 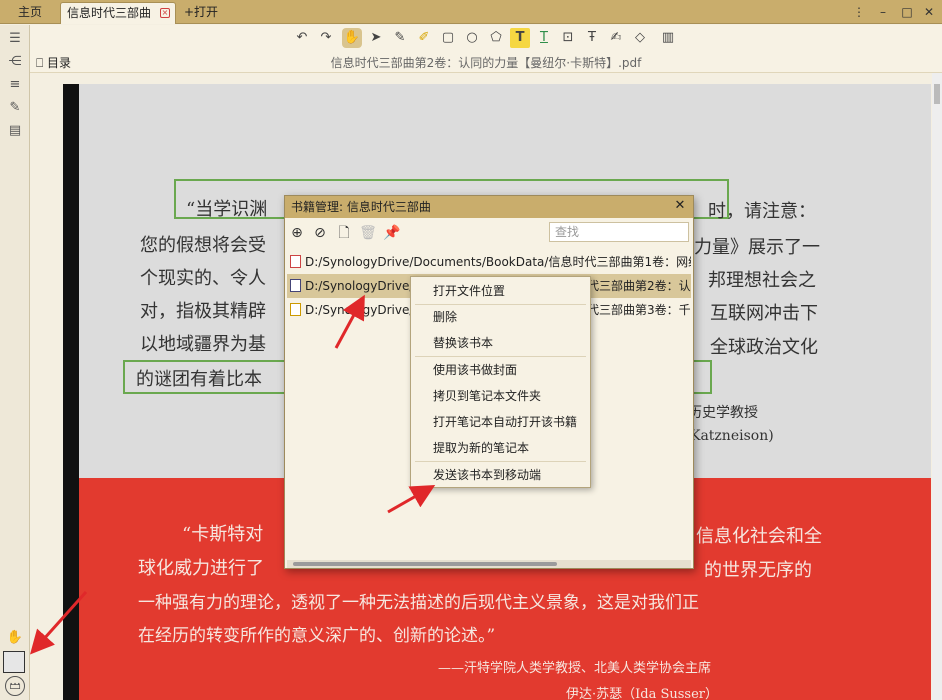 What do you see at coordinates (619, 232) in the screenshot?
I see `search-input: 查找` at bounding box center [619, 232].